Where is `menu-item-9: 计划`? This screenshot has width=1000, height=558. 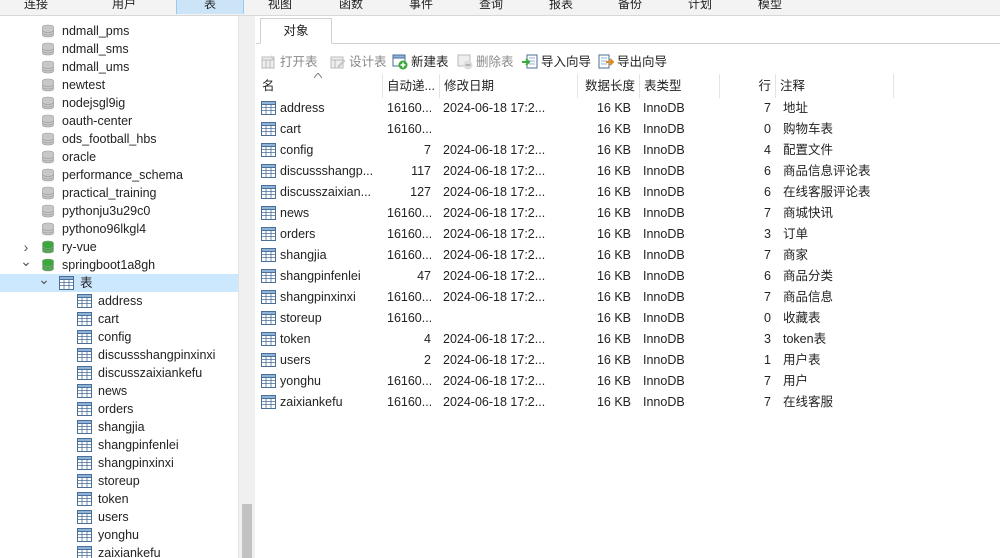 menu-item-9: 计划 is located at coordinates (700, 7).